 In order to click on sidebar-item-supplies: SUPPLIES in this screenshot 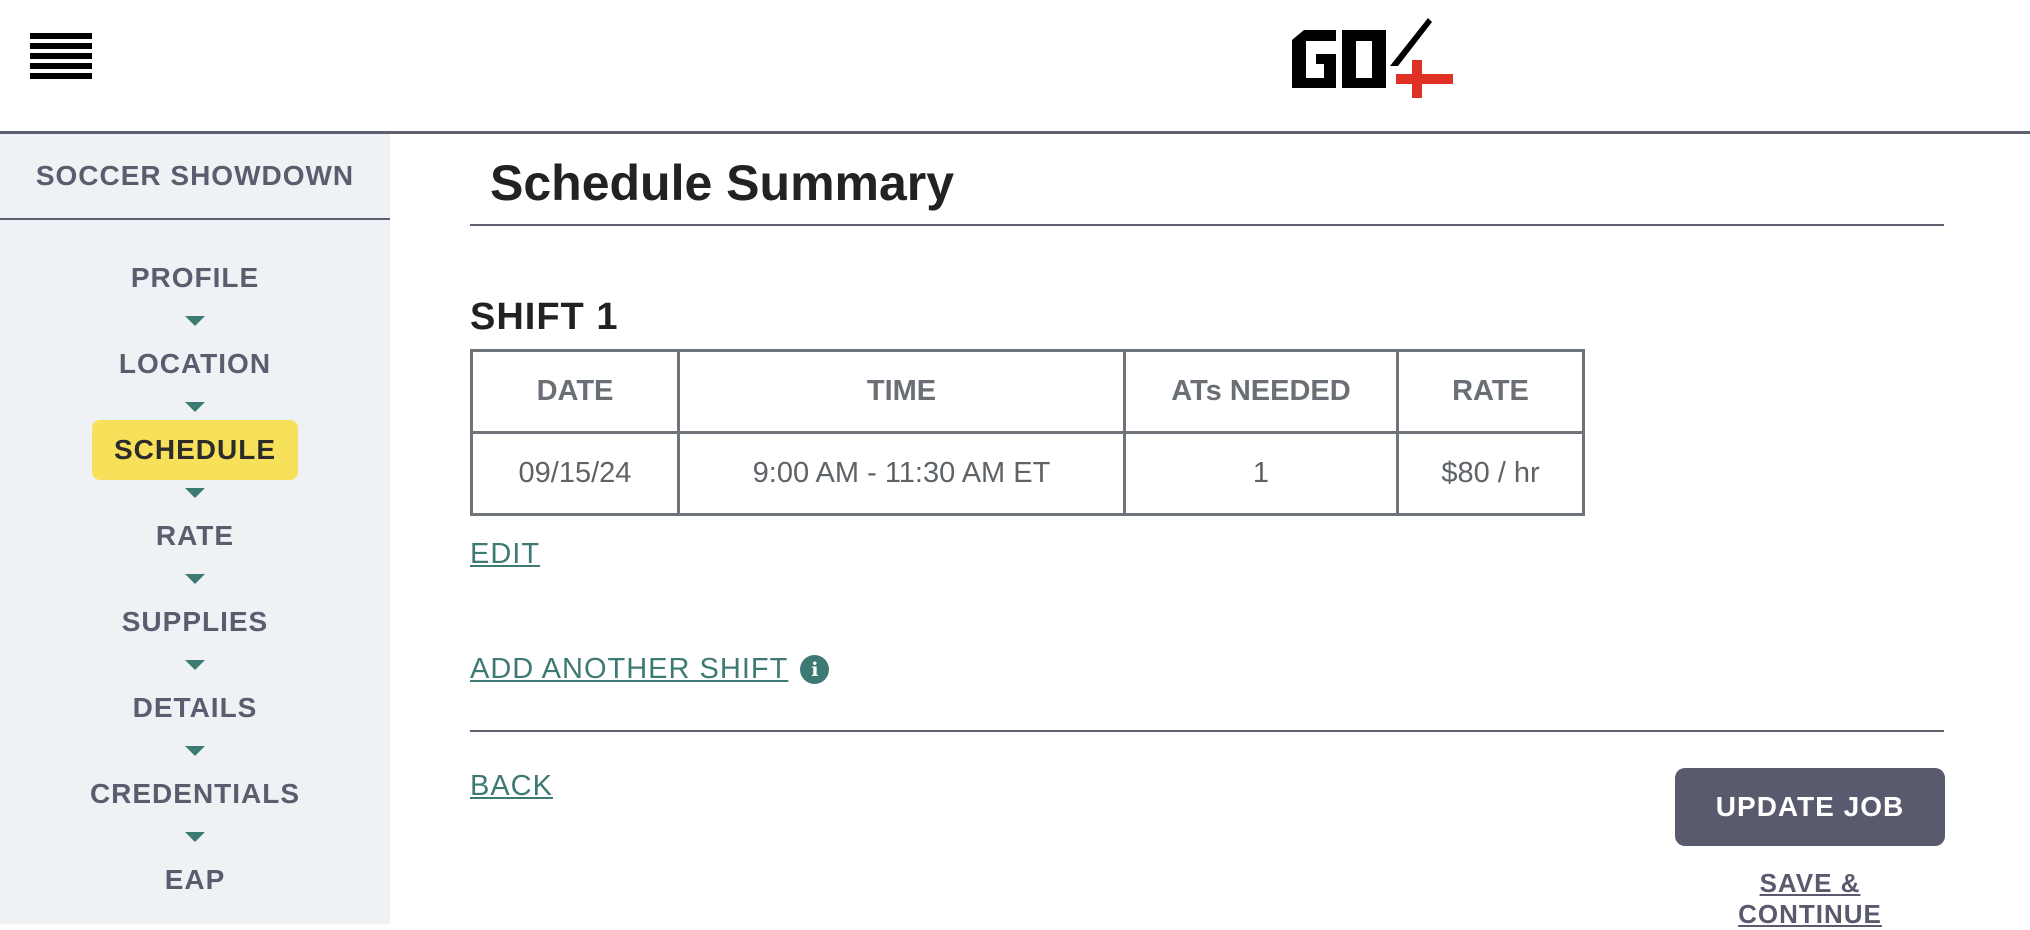, I will do `click(195, 622)`.